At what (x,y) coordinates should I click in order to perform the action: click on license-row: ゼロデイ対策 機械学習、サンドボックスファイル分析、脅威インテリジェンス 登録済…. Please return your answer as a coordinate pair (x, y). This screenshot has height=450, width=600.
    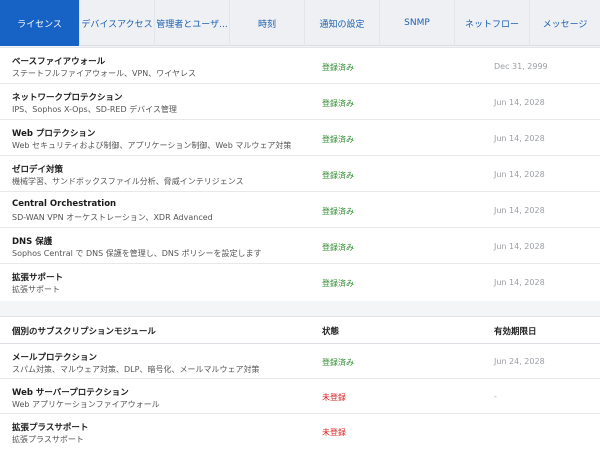
    Looking at the image, I should click on (300, 174).